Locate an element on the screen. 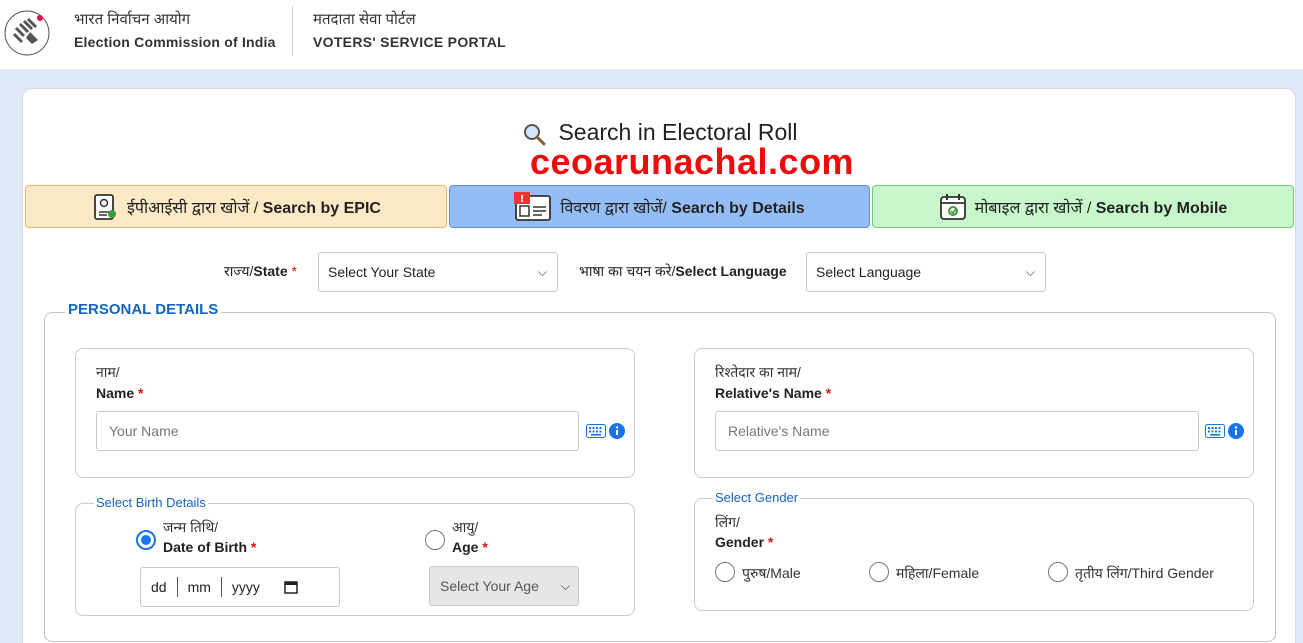  name-input: Your Name is located at coordinates (337, 431).